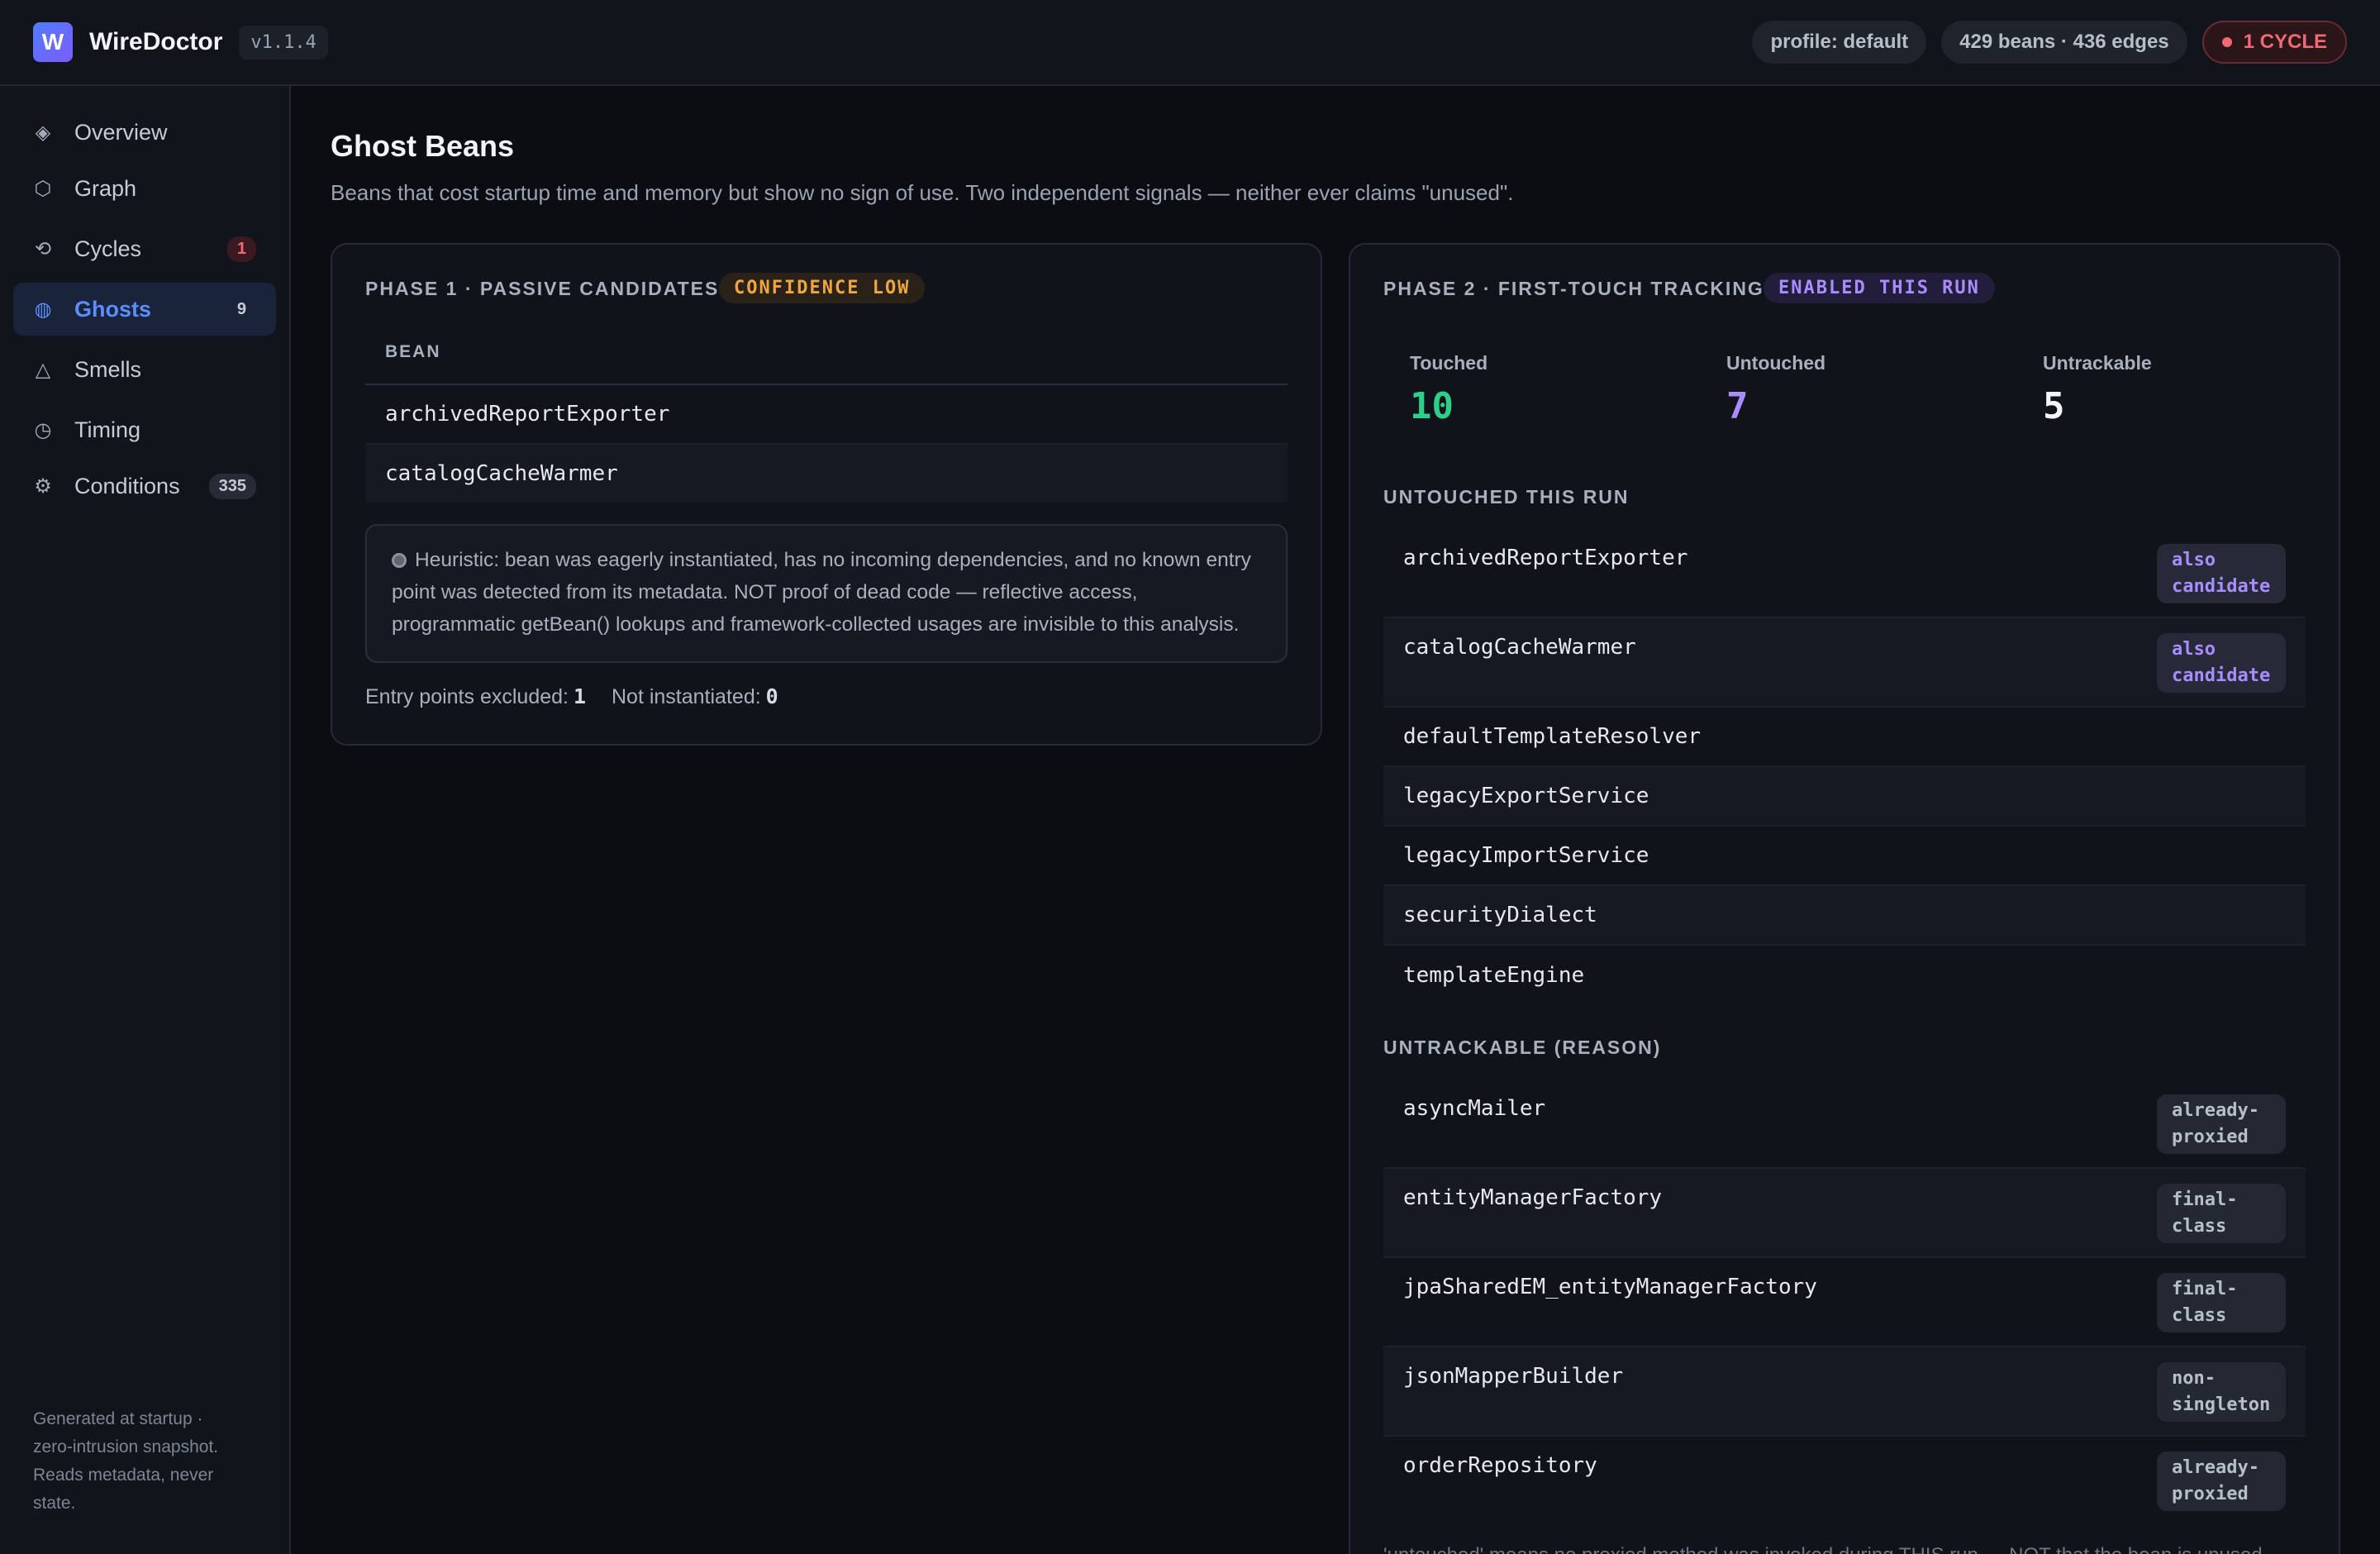 This screenshot has height=1554, width=2380. Describe the element at coordinates (1737, 406) in the screenshot. I see `untouched-value: 7` at that location.